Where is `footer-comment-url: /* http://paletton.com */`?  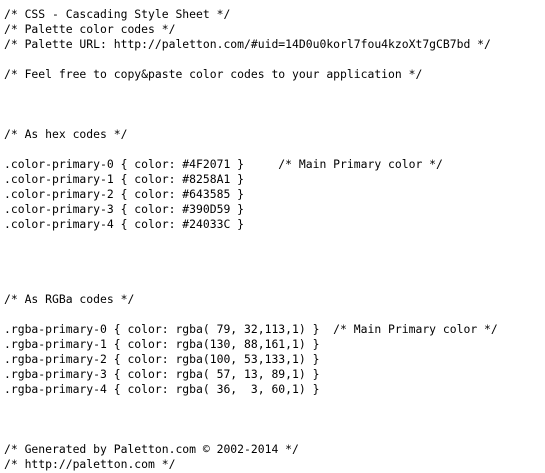
footer-comment-url: /* http://paletton.com */ is located at coordinates (90, 464).